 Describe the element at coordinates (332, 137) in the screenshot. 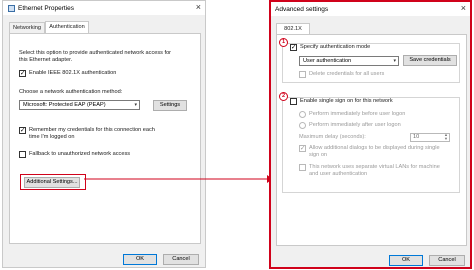

I see `max-delay-label: Maximum delay (seconds):` at that location.